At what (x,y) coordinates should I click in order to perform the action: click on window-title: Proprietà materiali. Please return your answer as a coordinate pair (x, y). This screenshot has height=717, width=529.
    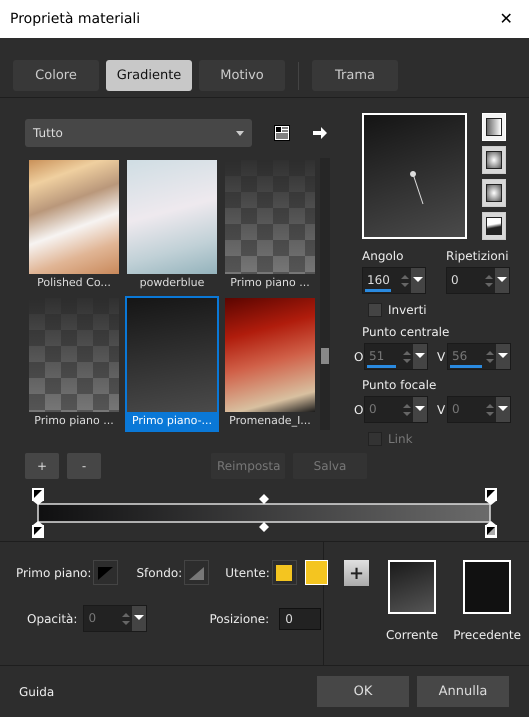
    Looking at the image, I should click on (75, 19).